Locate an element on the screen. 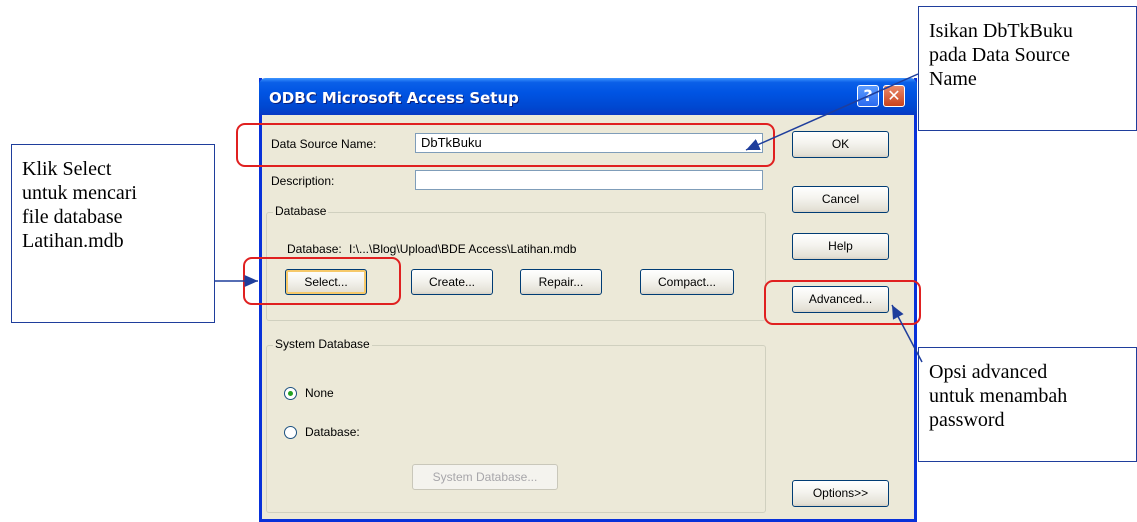 The width and height of the screenshot is (1137, 522). arrow-to-data-source-name is located at coordinates (832, 112).